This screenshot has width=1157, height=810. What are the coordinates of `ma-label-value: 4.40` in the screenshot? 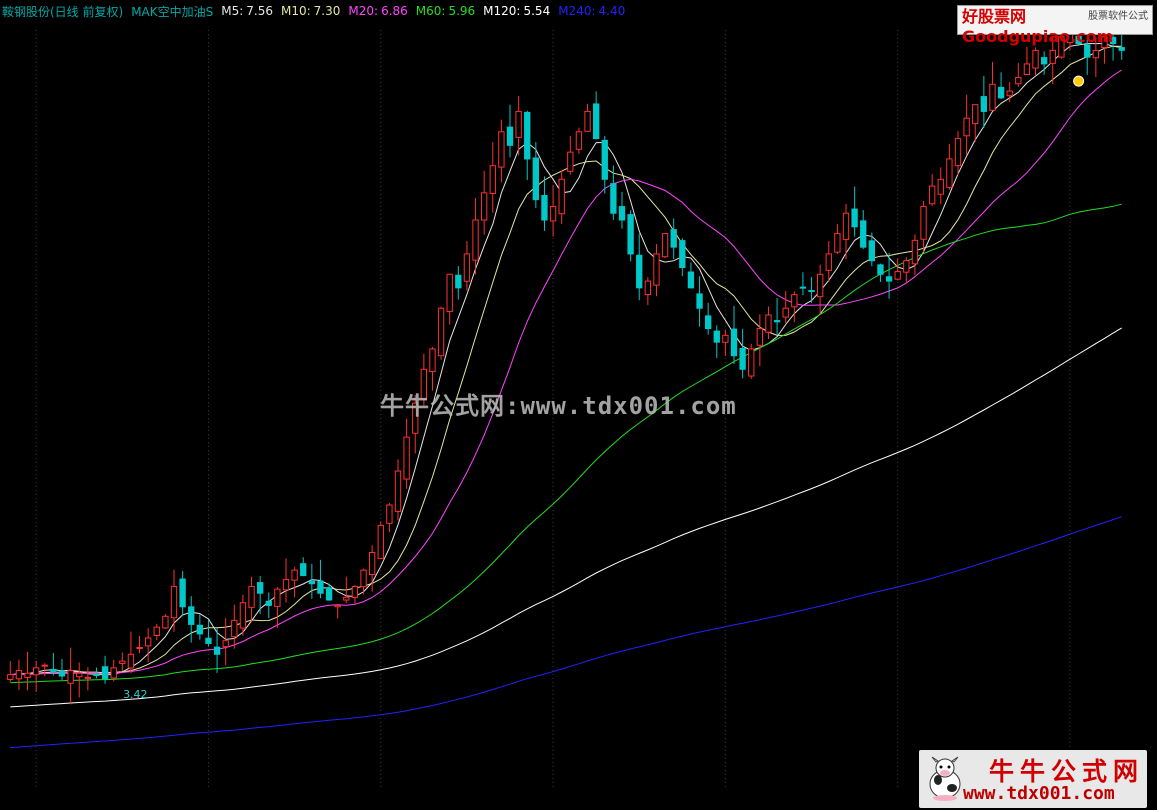 It's located at (612, 11).